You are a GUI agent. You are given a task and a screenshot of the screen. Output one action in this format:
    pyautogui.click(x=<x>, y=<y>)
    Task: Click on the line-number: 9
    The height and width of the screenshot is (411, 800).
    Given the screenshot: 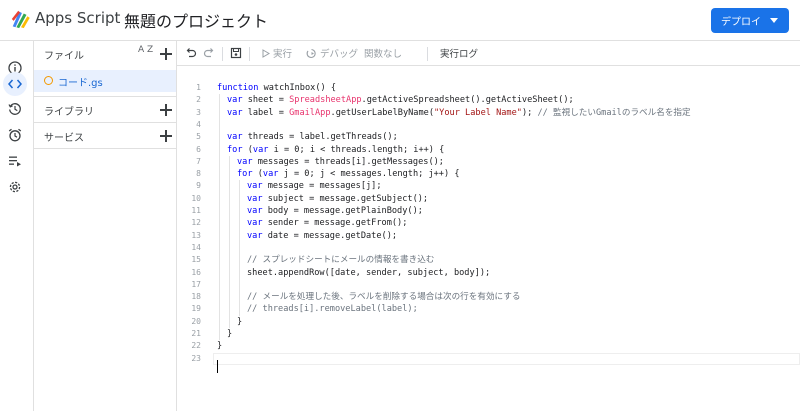 What is the action you would take?
    pyautogui.click(x=198, y=186)
    